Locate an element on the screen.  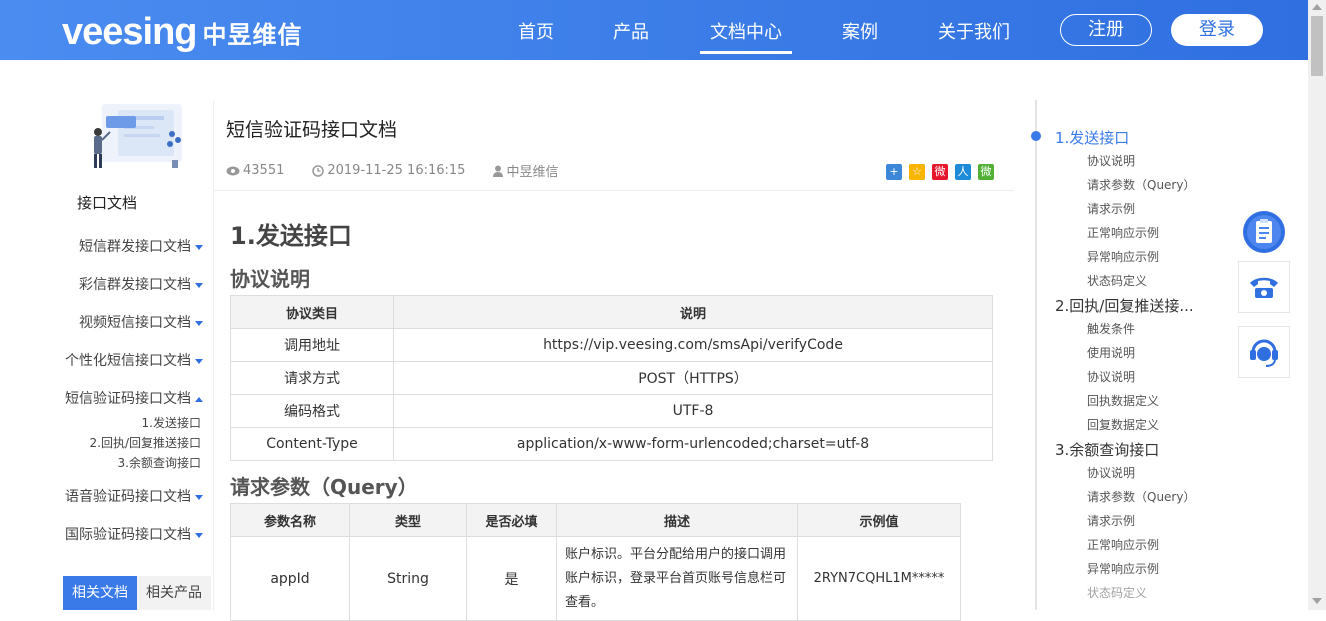
toc-heading-balance: 3.余额查询接口 is located at coordinates (1107, 449).